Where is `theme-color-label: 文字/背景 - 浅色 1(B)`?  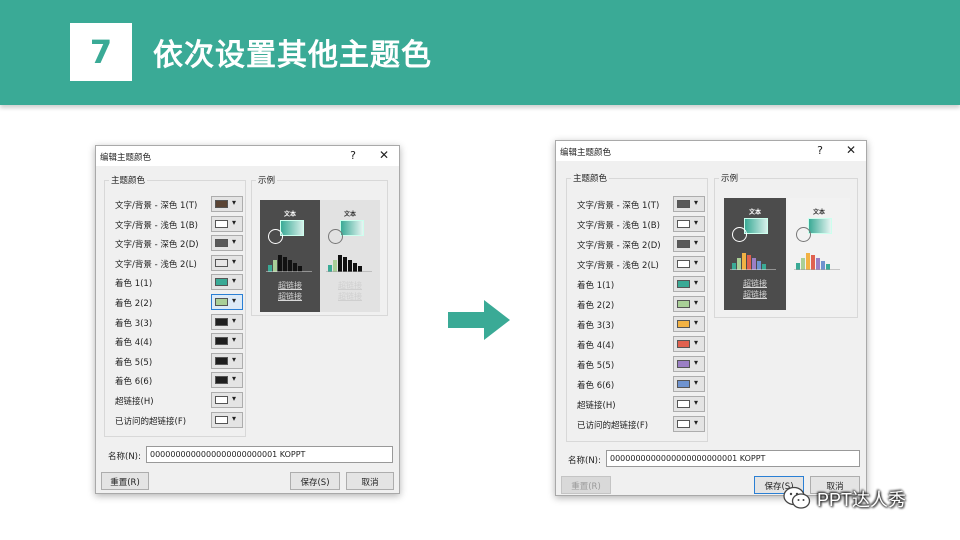 theme-color-label: 文字/背景 - 浅色 1(B) is located at coordinates (618, 226).